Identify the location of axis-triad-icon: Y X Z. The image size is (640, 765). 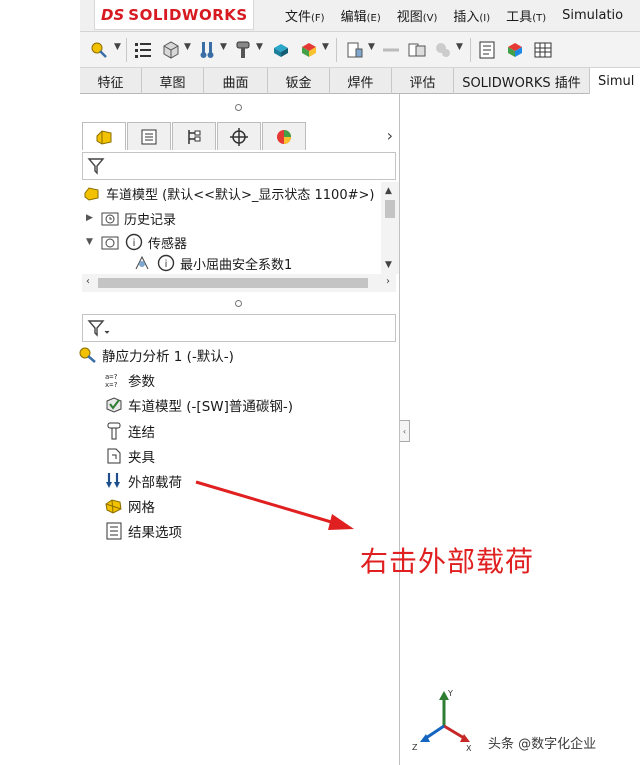
(442, 720).